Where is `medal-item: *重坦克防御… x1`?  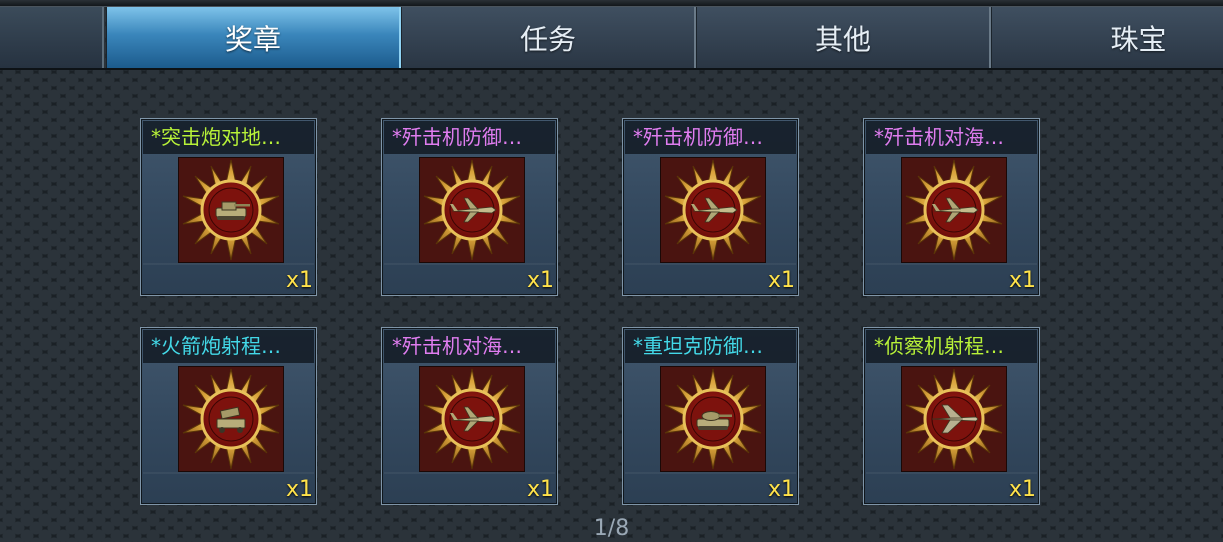 medal-item: *重坦克防御… x1 is located at coordinates (710, 416).